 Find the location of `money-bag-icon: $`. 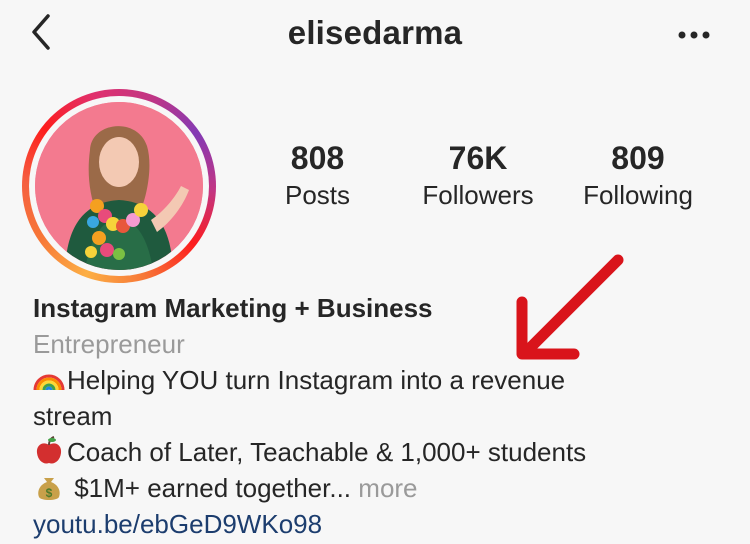

money-bag-icon: $ is located at coordinates (49, 489).